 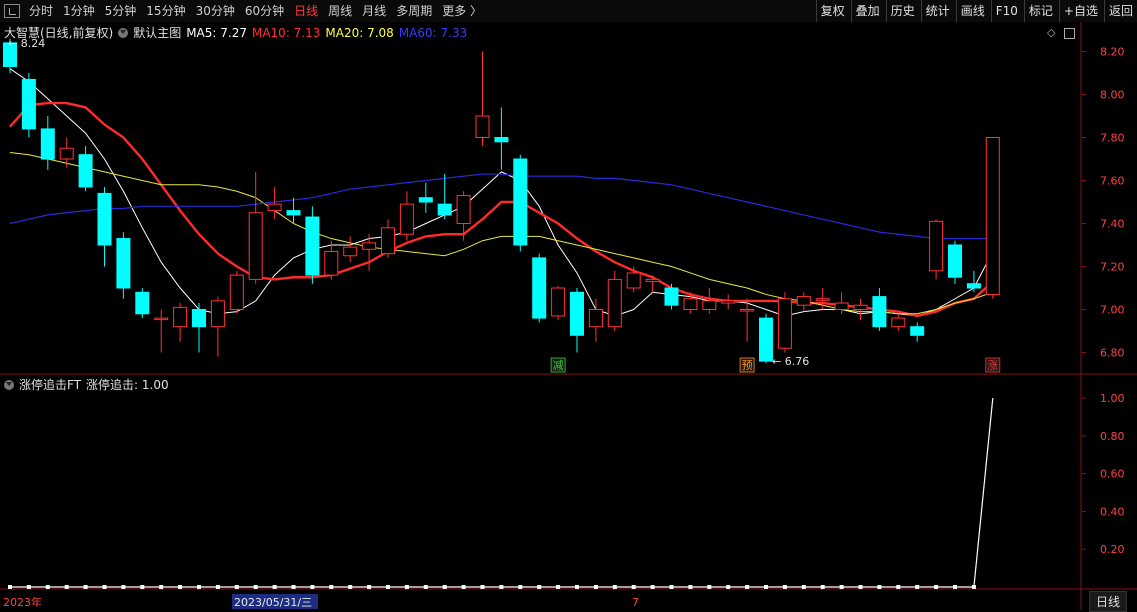 I want to click on period-tab-3: 15分钟, so click(x=165, y=11).